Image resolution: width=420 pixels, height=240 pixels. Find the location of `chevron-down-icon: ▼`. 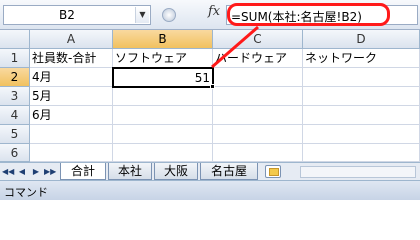

chevron-down-icon: ▼ is located at coordinates (142, 15).